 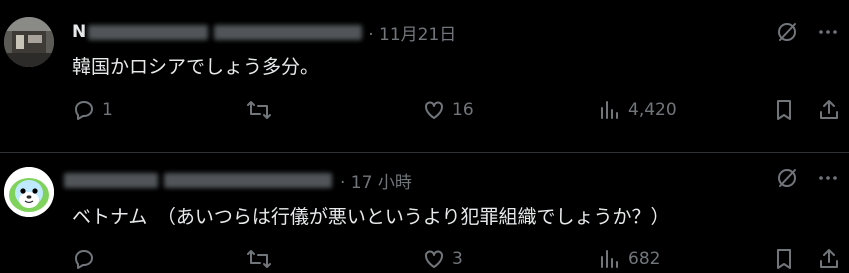 I want to click on cartoon-otter-avatar-icon, so click(x=29, y=192).